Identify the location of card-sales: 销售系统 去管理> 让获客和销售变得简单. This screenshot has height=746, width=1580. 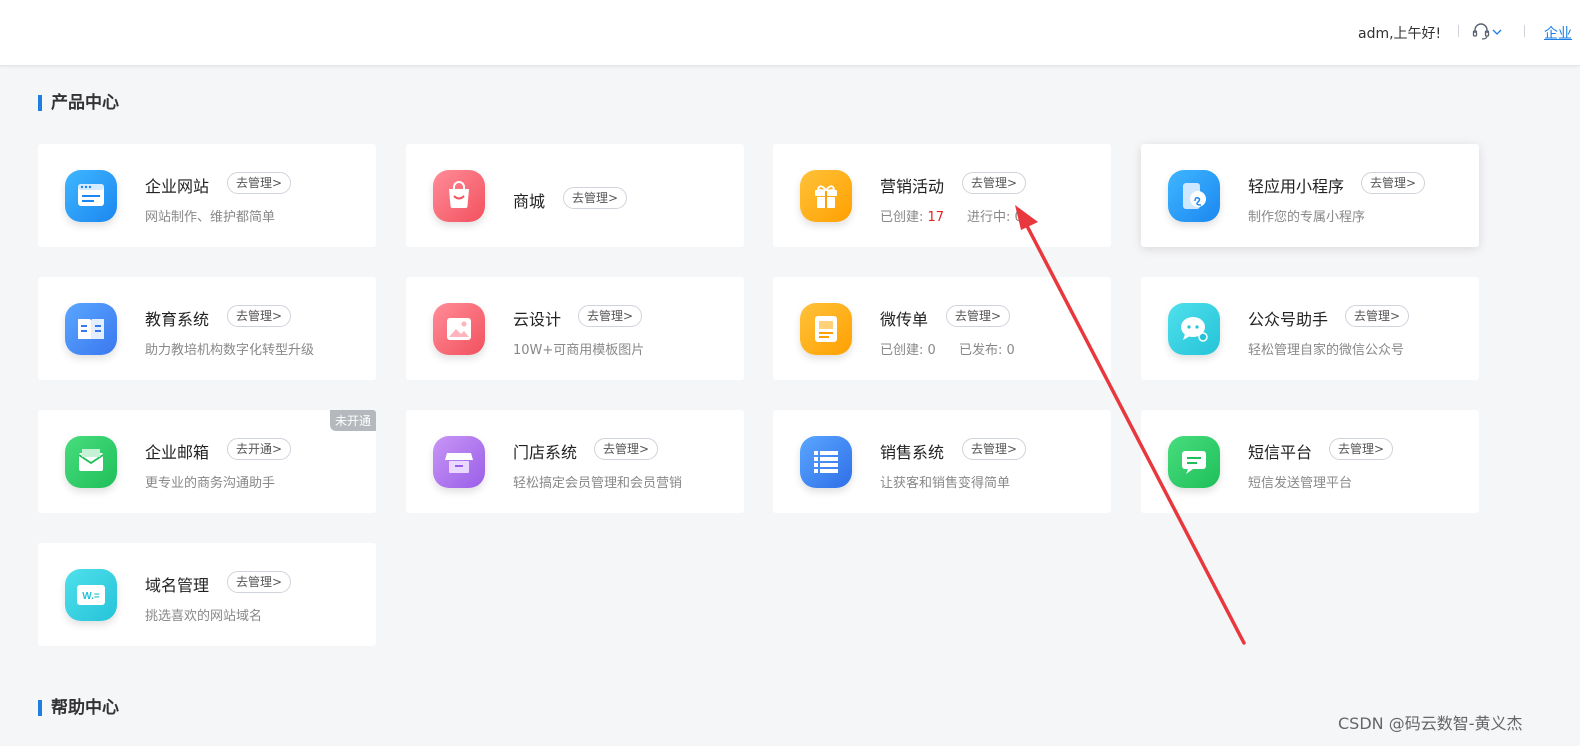
(942, 461).